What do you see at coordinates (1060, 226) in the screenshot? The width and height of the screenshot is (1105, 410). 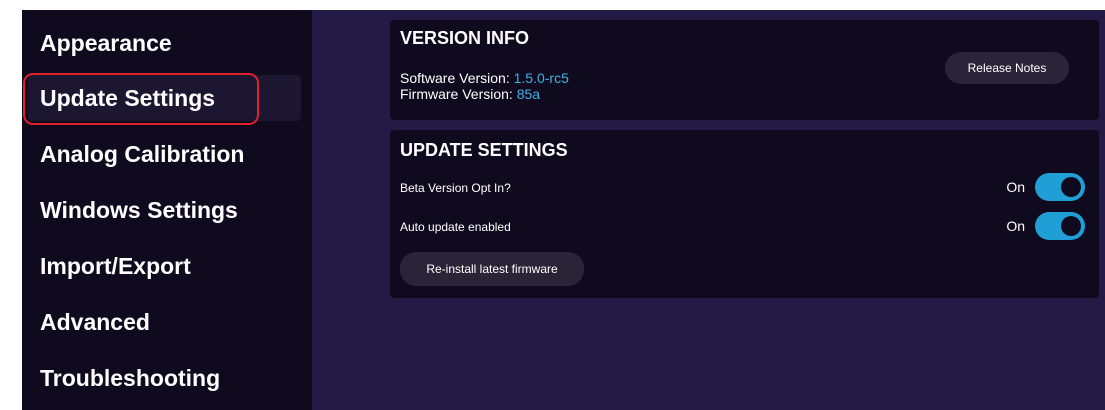 I see `auto-update-toggle` at bounding box center [1060, 226].